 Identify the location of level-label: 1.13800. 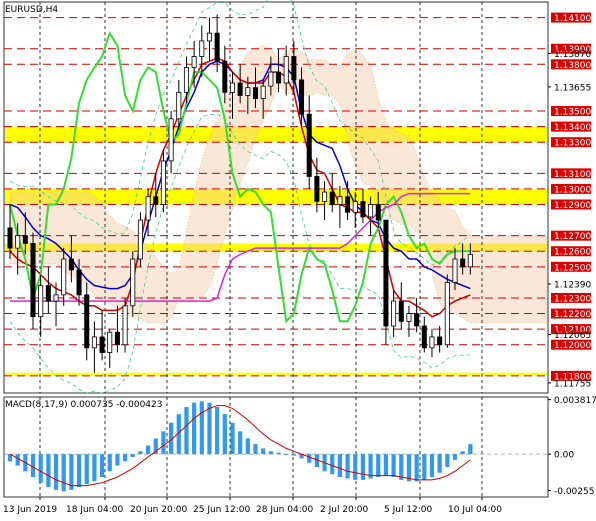
(572, 66).